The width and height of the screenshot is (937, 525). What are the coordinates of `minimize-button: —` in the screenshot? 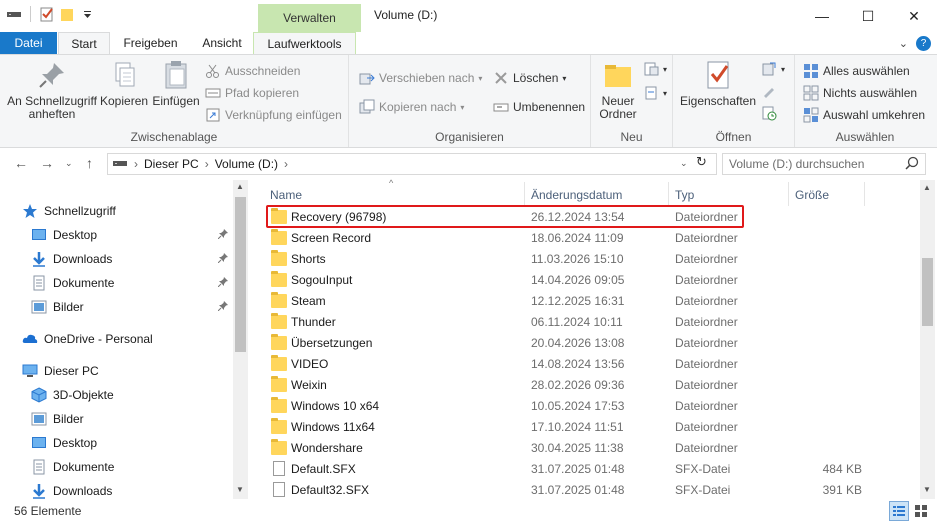 It's located at (822, 16).